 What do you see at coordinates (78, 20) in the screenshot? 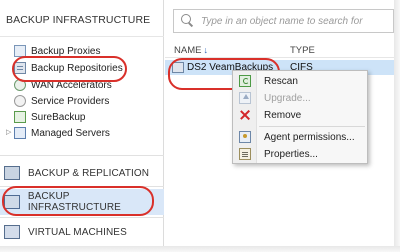
I see `pane-title: BACKUP INFRASTRUCTURE` at bounding box center [78, 20].